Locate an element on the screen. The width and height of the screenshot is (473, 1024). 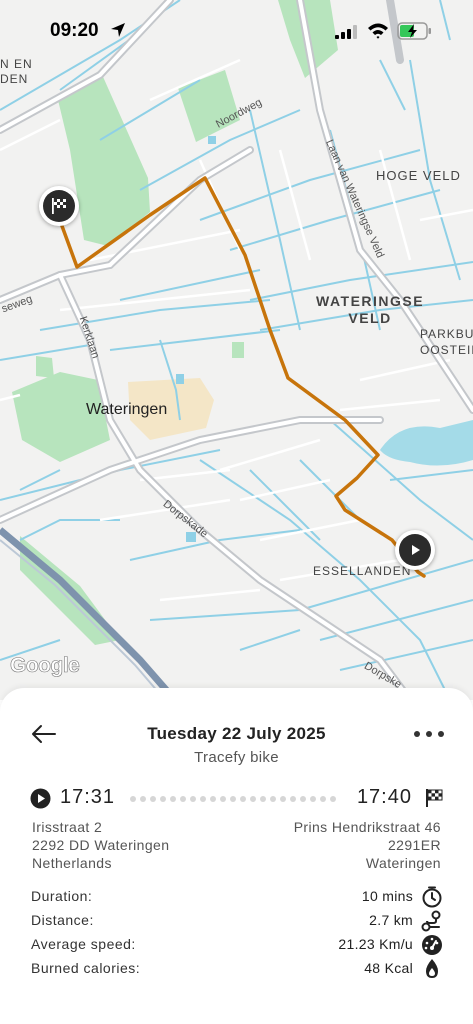
more-options-button is located at coordinates (429, 734).